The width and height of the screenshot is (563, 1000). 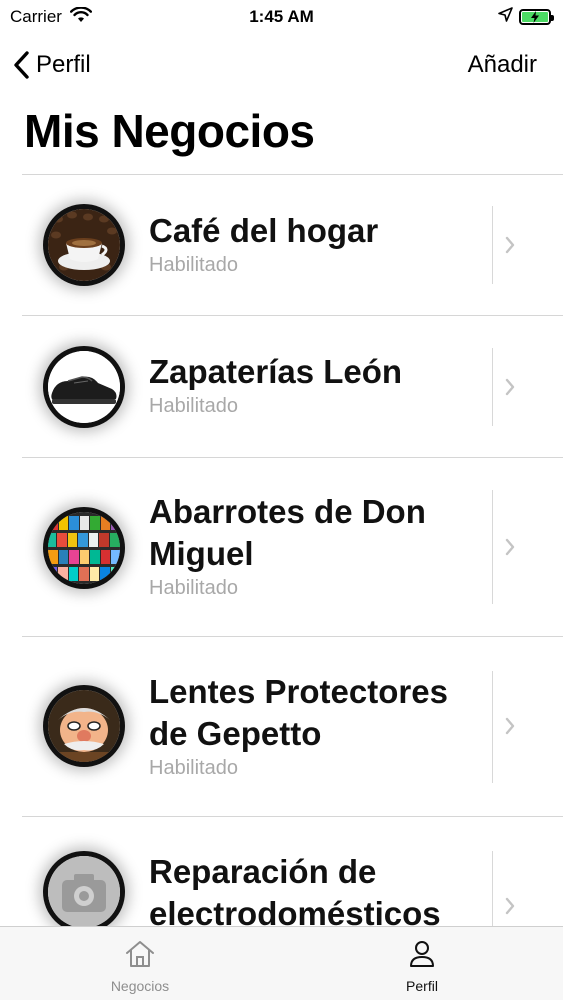 I want to click on coffee-cup-image, so click(x=84, y=245).